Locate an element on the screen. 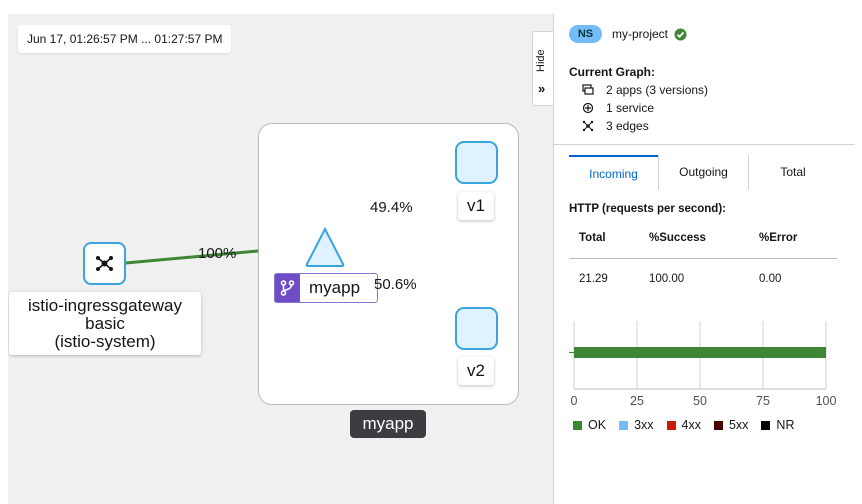 Image resolution: width=862 pixels, height=504 pixels. graph-apps-row: 2 apps (3 versions) is located at coordinates (645, 90).